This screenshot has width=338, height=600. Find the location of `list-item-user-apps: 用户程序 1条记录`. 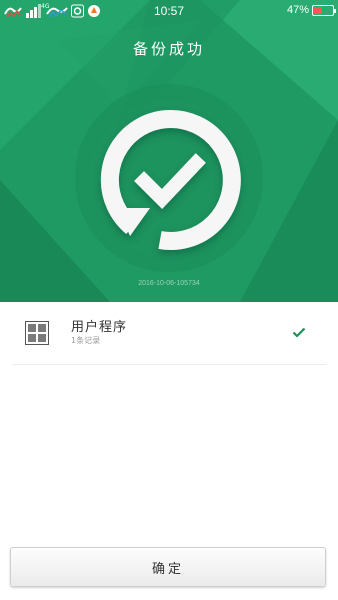

list-item-user-apps: 用户程序 1条记录 is located at coordinates (169, 333).